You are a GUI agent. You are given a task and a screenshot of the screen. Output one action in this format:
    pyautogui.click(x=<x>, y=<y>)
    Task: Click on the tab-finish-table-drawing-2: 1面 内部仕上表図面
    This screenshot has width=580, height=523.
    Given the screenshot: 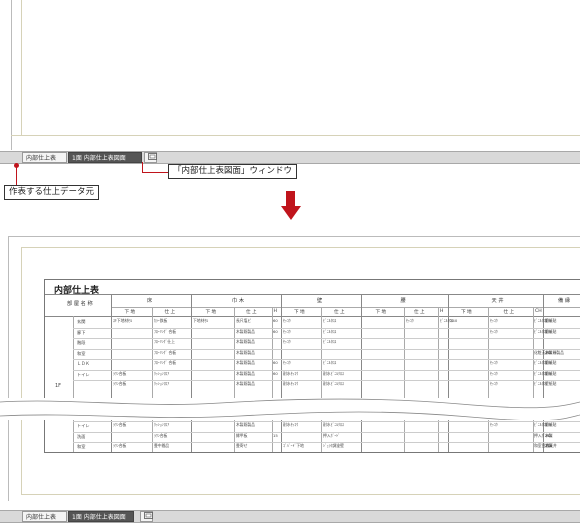 What is the action you would take?
    pyautogui.click(x=101, y=516)
    